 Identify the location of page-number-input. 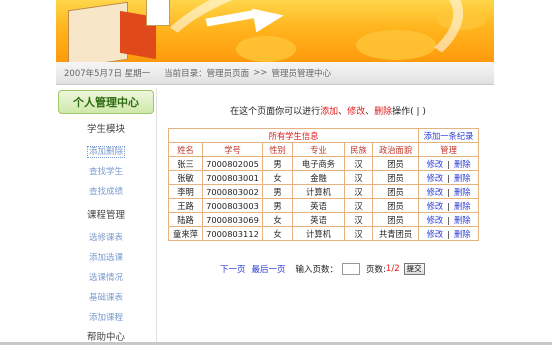
(351, 269).